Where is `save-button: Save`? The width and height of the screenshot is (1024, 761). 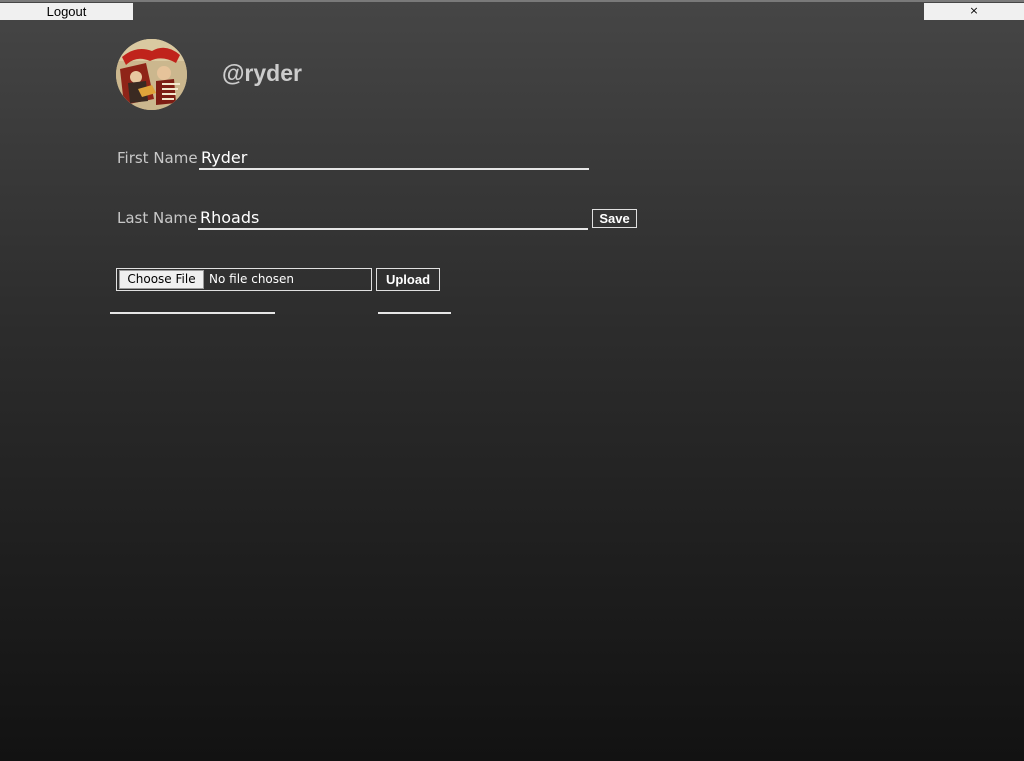 save-button: Save is located at coordinates (614, 218).